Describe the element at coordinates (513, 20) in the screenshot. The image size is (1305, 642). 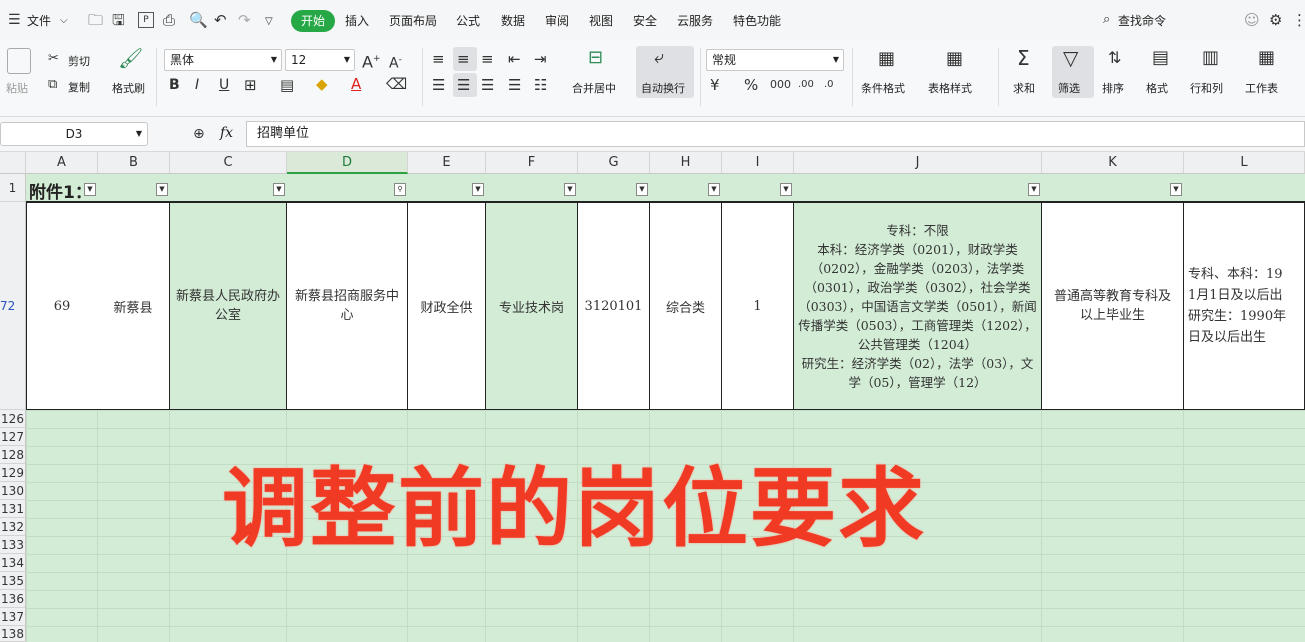
I see `tab-data: 数据` at that location.